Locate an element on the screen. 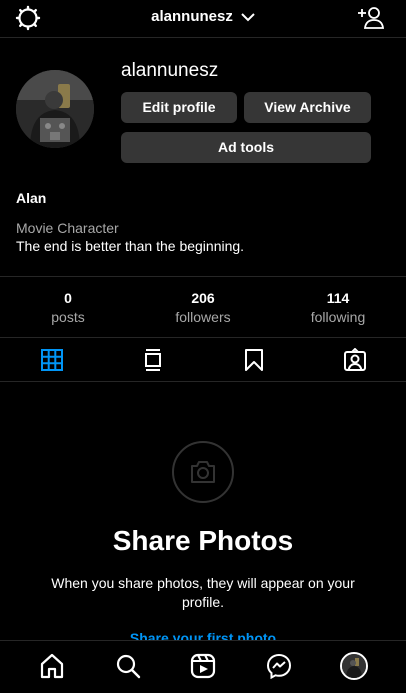  ad-tools-button: Ad tools is located at coordinates (246, 147).